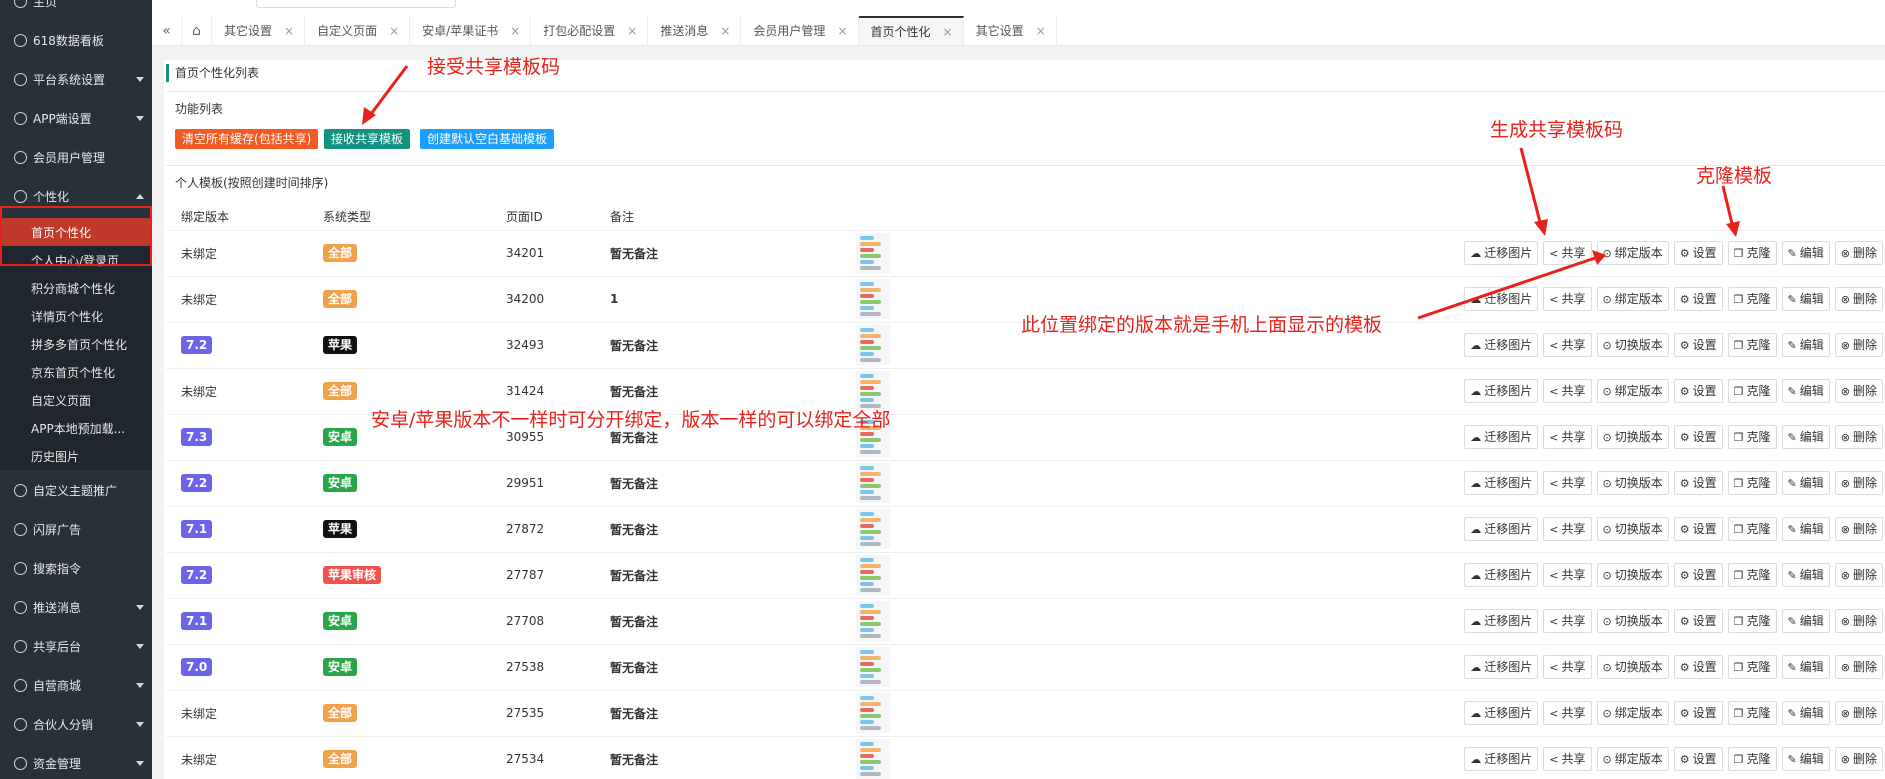  What do you see at coordinates (1541, 227) in the screenshot?
I see `arrowhead-generate` at bounding box center [1541, 227].